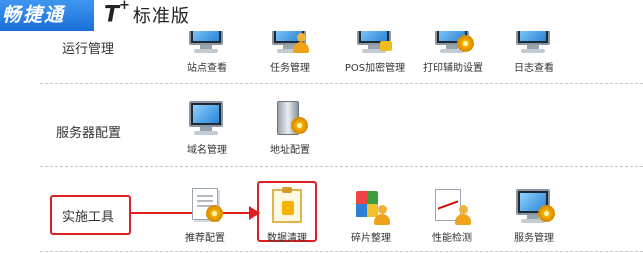  I want to click on monitor-person-icon, so click(290, 44).